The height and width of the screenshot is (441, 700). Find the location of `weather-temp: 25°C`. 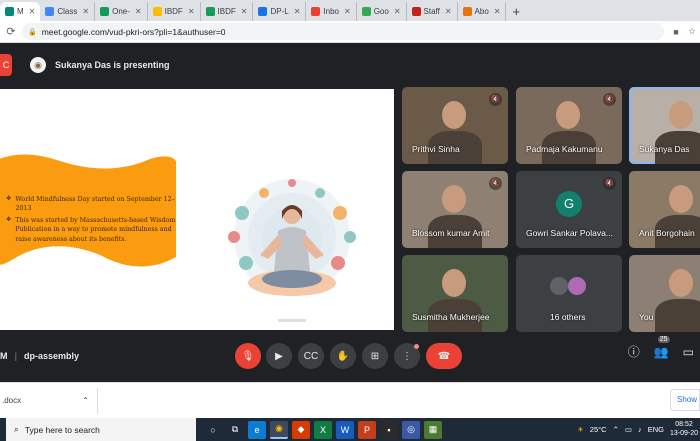

weather-temp: 25°C is located at coordinates (598, 429).